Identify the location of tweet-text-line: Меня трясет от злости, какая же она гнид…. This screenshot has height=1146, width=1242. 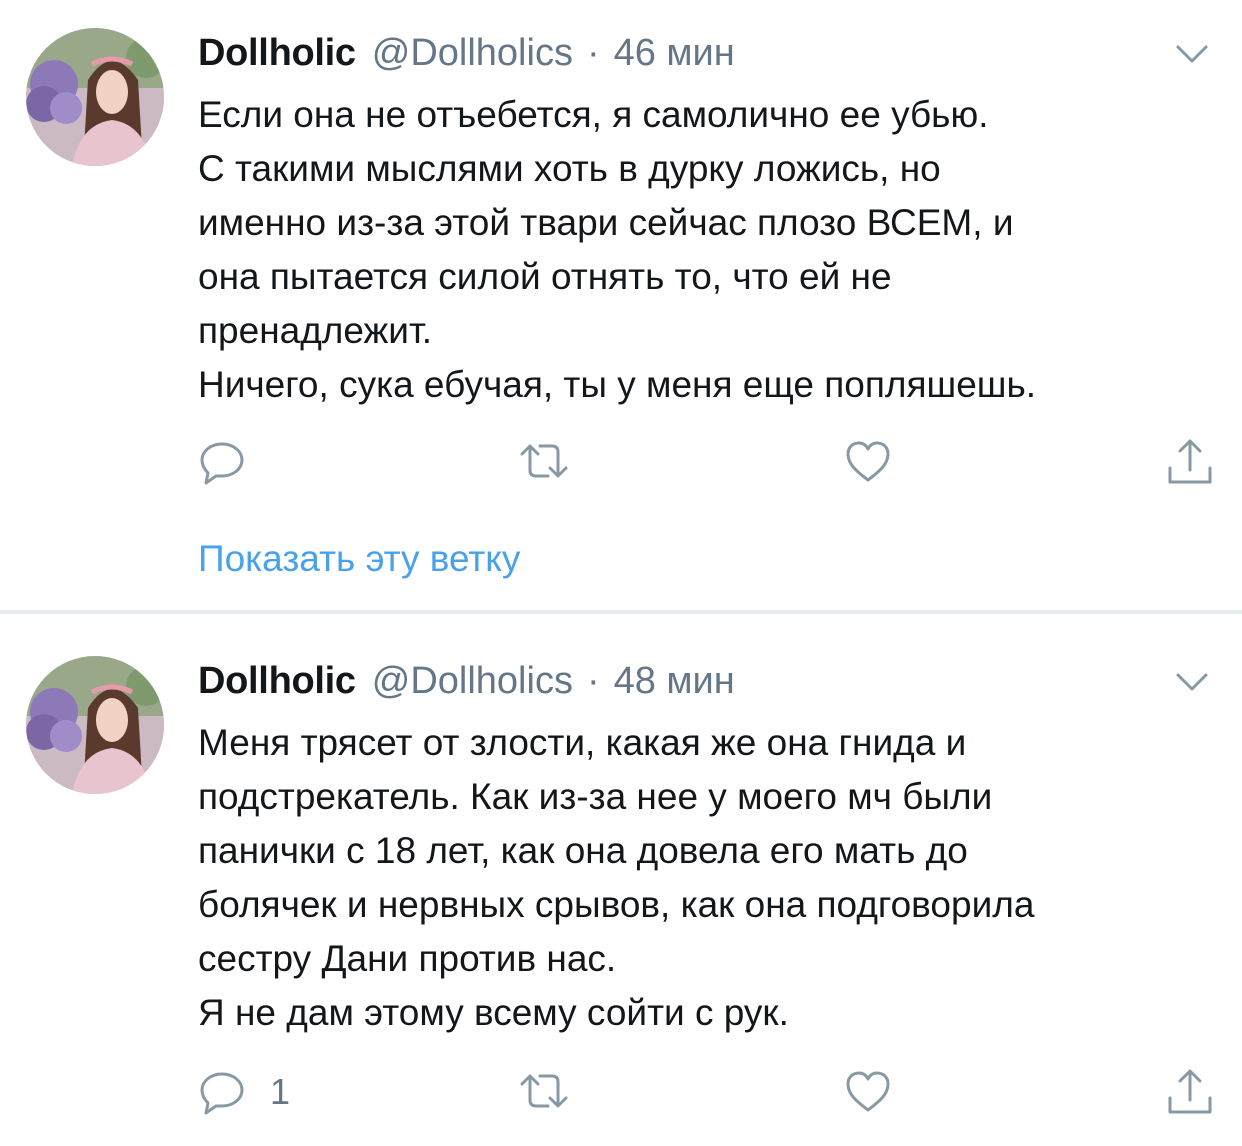
(582, 742).